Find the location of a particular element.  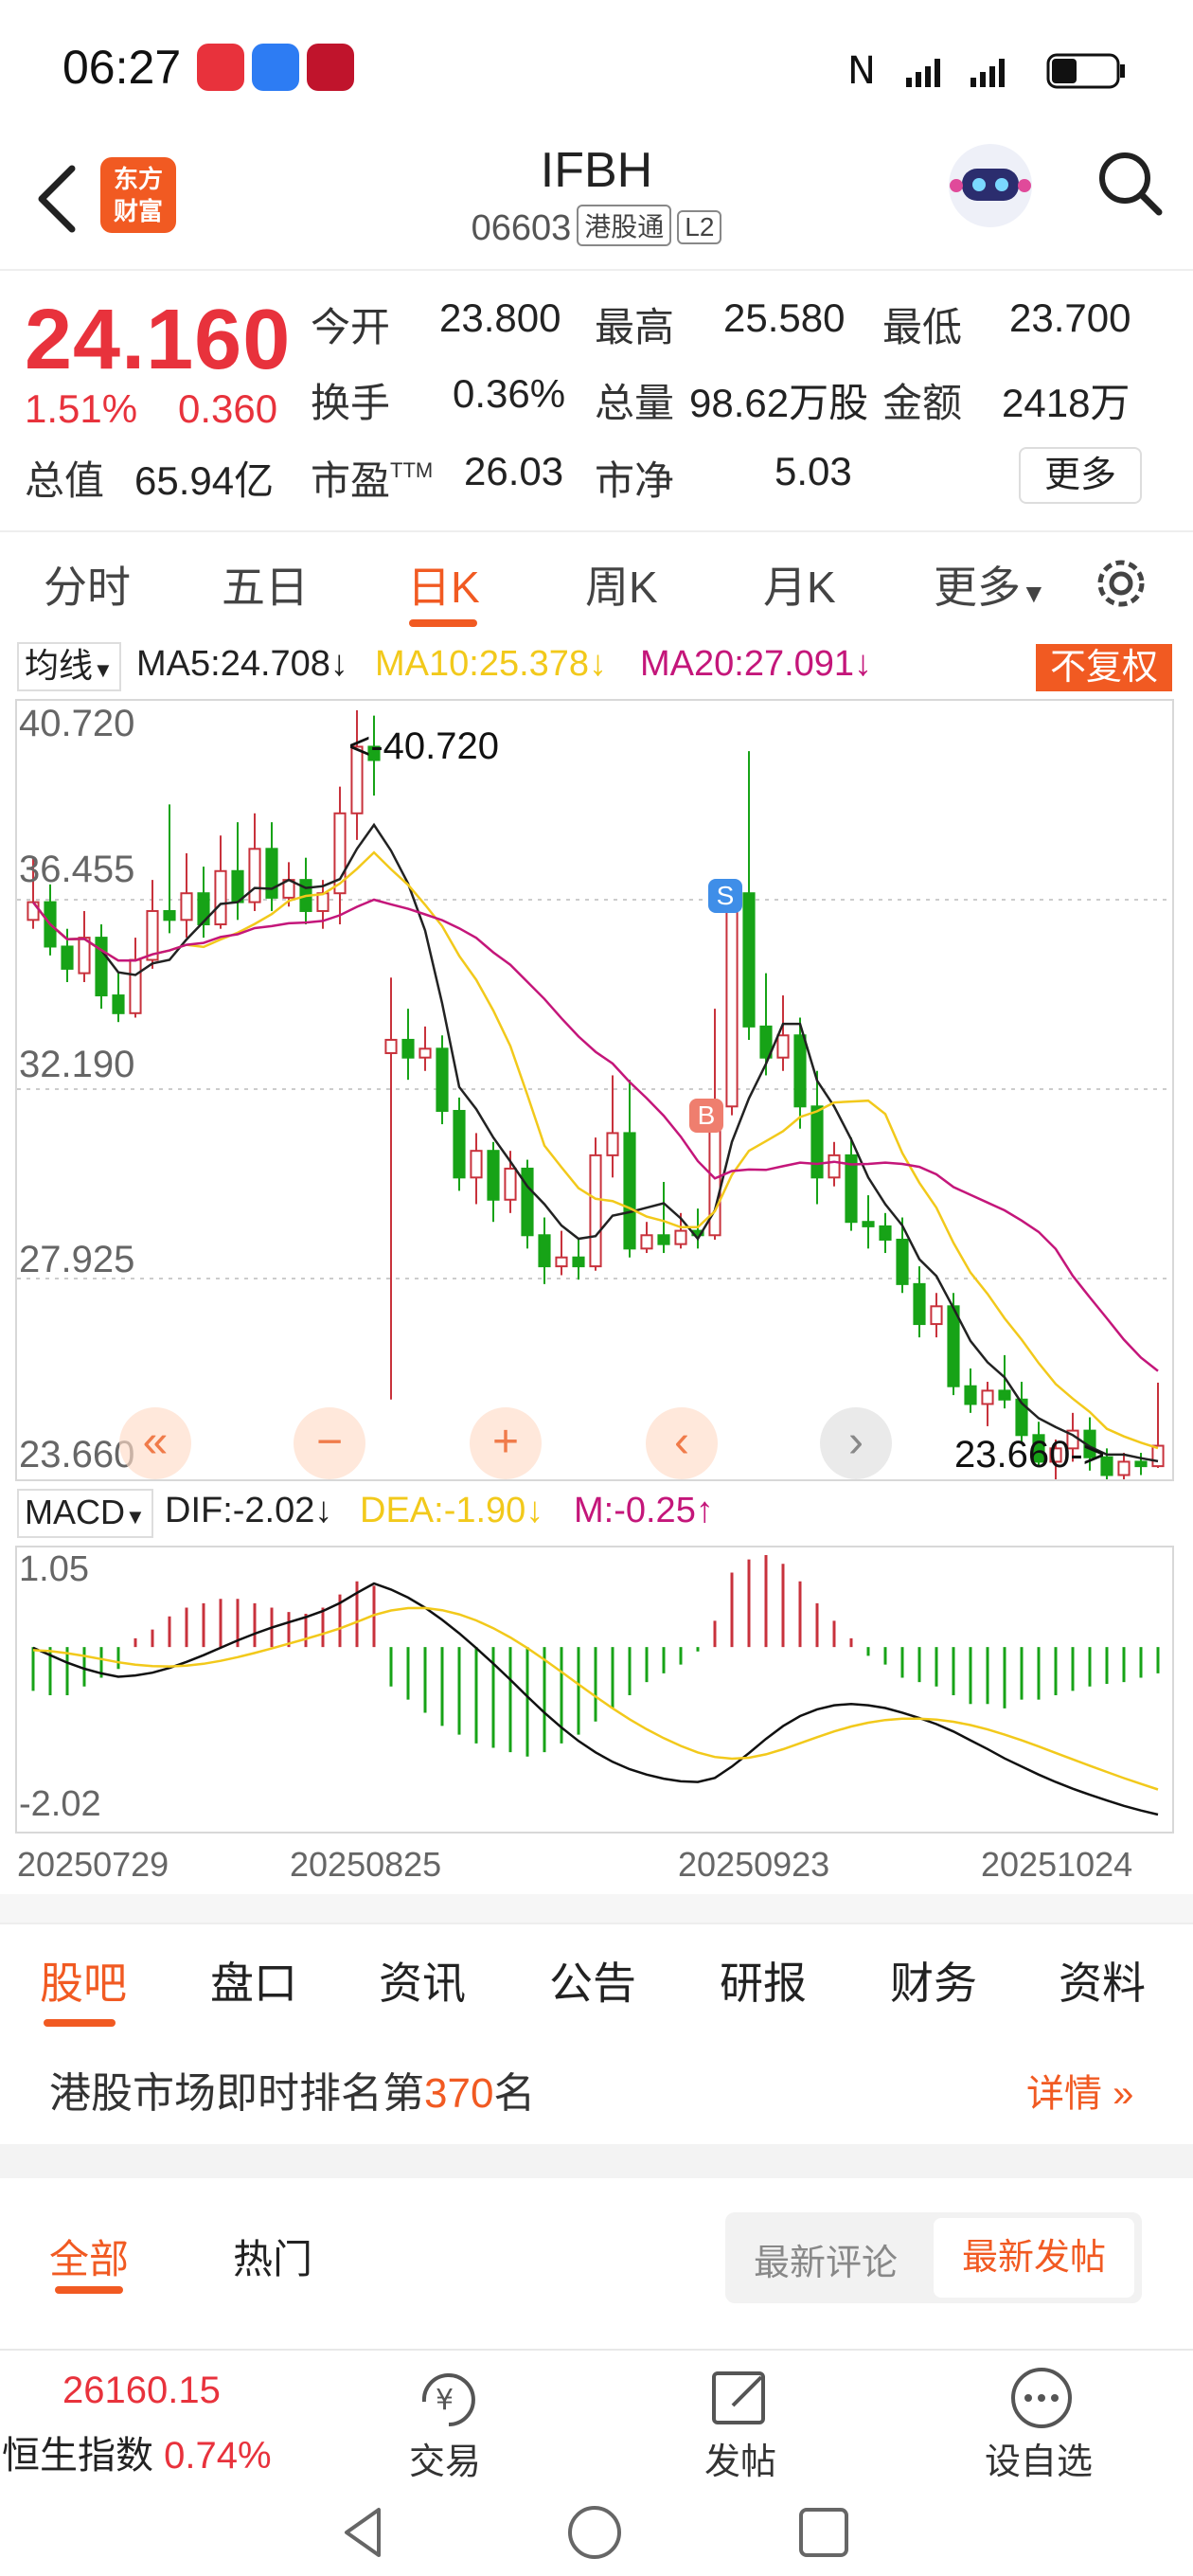

date-label-3: 20250923 is located at coordinates (754, 1864).